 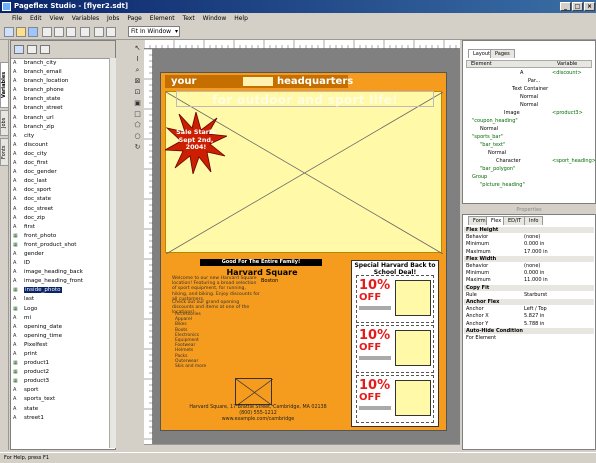 I want to click on variable-item: ▦ front_photo, so click(x=63, y=236).